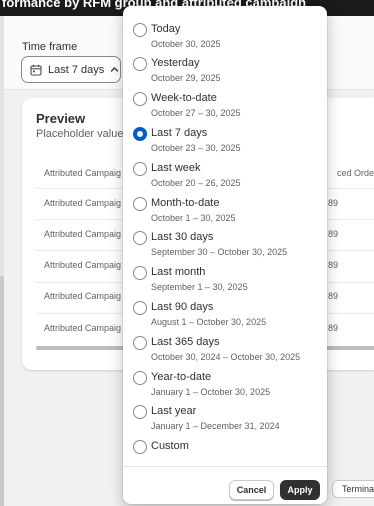 This screenshot has height=506, width=374. Describe the element at coordinates (215, 426) in the screenshot. I see `date-option-range: January 1 – December 31, 2024` at that location.